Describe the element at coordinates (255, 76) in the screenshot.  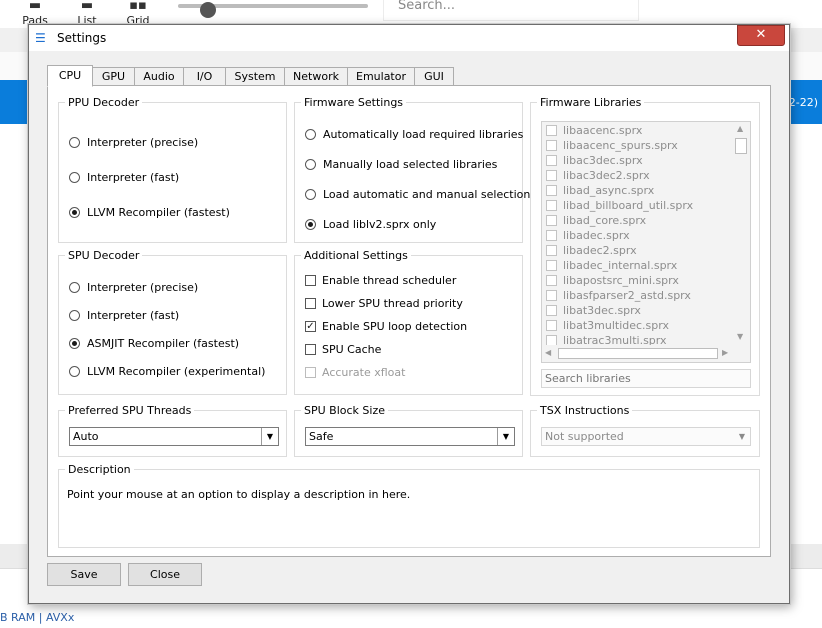
I see `tab-system: System` at that location.